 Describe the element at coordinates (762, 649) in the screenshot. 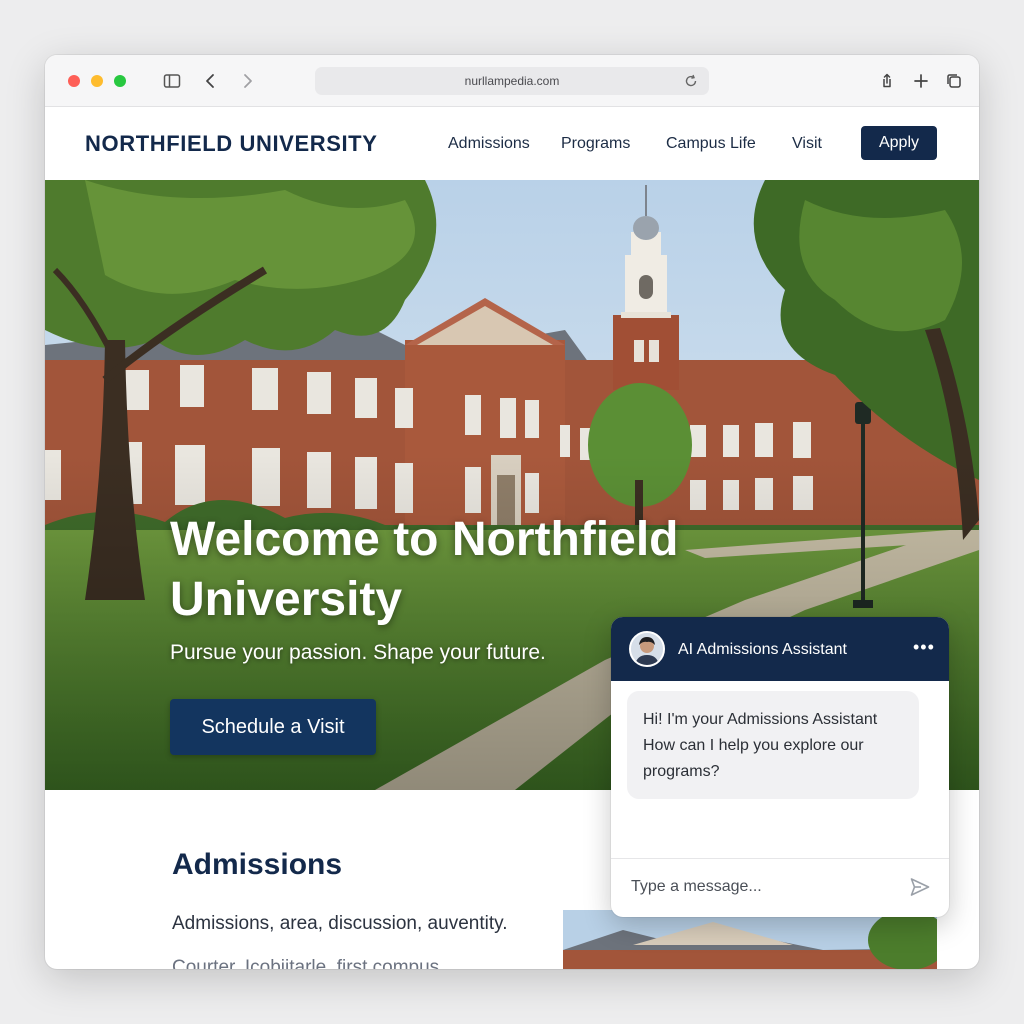

I see `chat-title: AI Admissions Assistant` at that location.